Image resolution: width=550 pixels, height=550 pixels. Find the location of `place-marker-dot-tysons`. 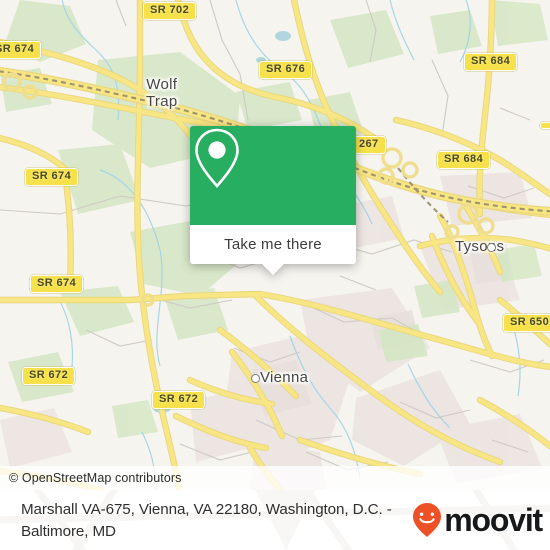

place-marker-dot-tysons is located at coordinates (491, 247).